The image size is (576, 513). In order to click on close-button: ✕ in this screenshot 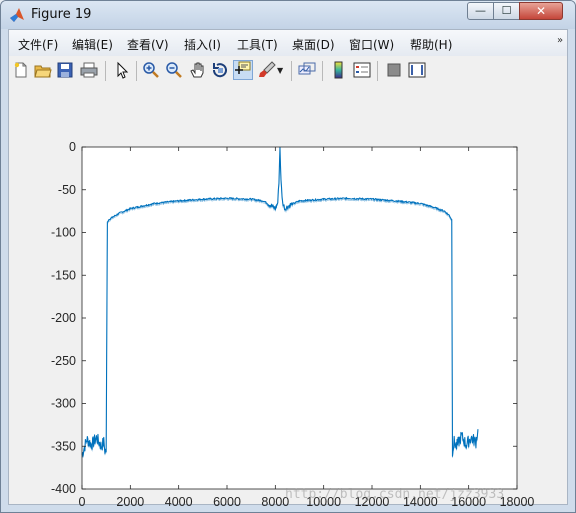, I will do `click(541, 11)`.